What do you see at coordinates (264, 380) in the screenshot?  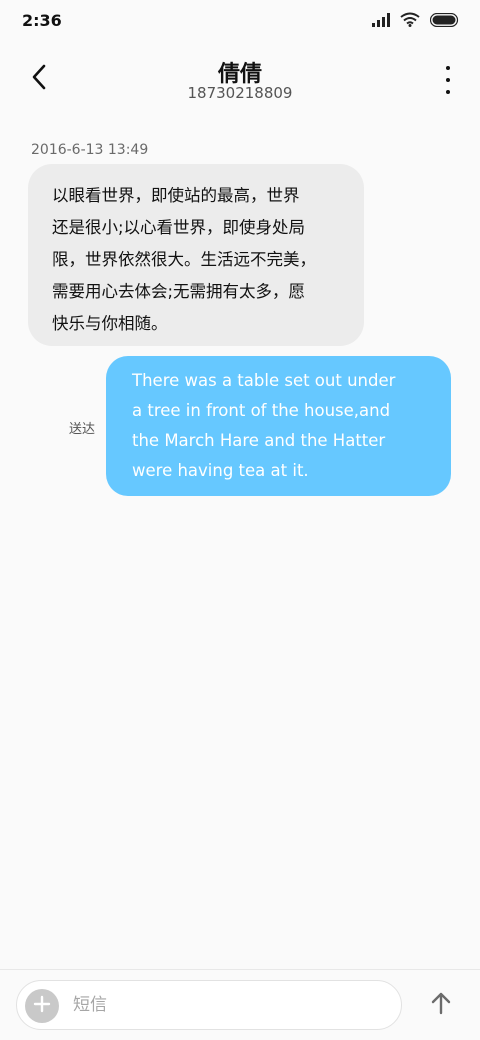 I see `message-line: There was a table set out under` at bounding box center [264, 380].